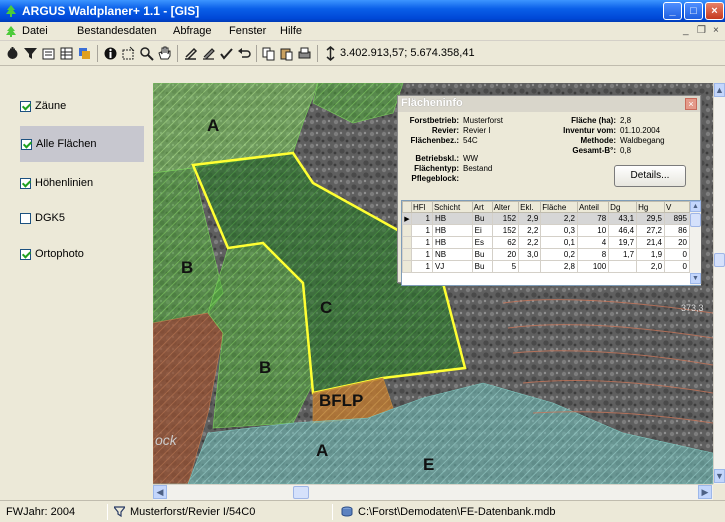 The width and height of the screenshot is (725, 522). Describe the element at coordinates (30, 53) in the screenshot. I see `filter-icon` at that location.